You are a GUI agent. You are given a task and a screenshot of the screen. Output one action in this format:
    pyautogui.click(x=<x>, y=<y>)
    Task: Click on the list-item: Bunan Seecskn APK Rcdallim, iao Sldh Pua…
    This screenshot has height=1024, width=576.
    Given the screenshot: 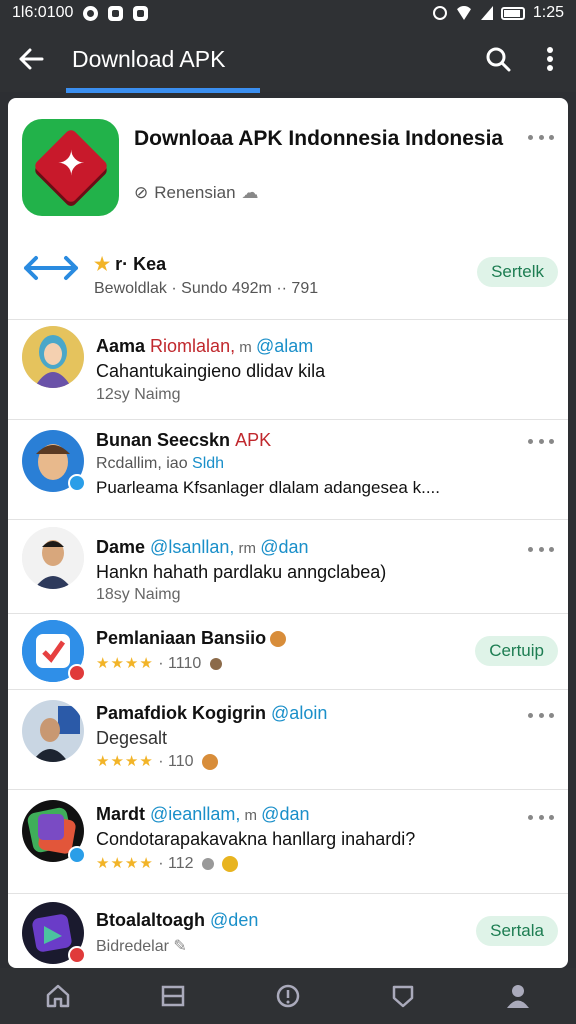 What is the action you would take?
    pyautogui.click(x=288, y=470)
    